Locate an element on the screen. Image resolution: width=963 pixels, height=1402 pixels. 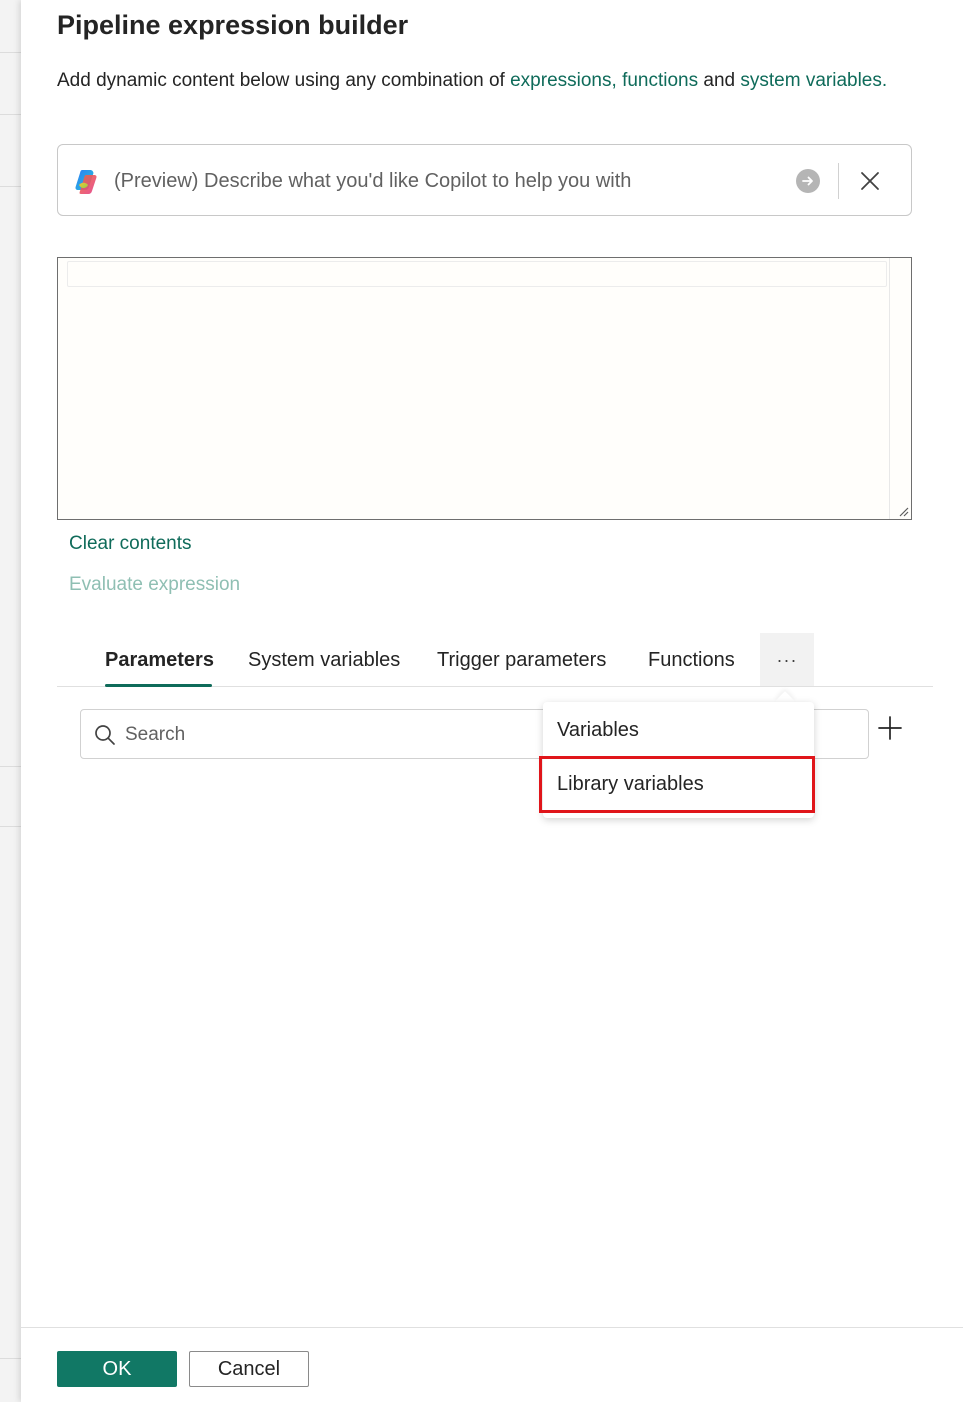
more-tabs-button: ··· is located at coordinates (787, 660).